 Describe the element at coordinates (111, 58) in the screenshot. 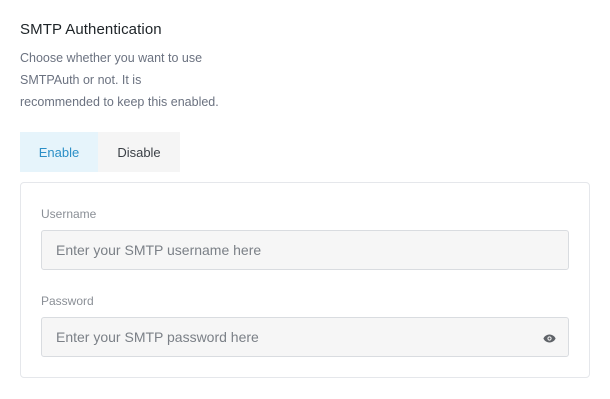

I see `description-line: Choose whether you want to use` at that location.